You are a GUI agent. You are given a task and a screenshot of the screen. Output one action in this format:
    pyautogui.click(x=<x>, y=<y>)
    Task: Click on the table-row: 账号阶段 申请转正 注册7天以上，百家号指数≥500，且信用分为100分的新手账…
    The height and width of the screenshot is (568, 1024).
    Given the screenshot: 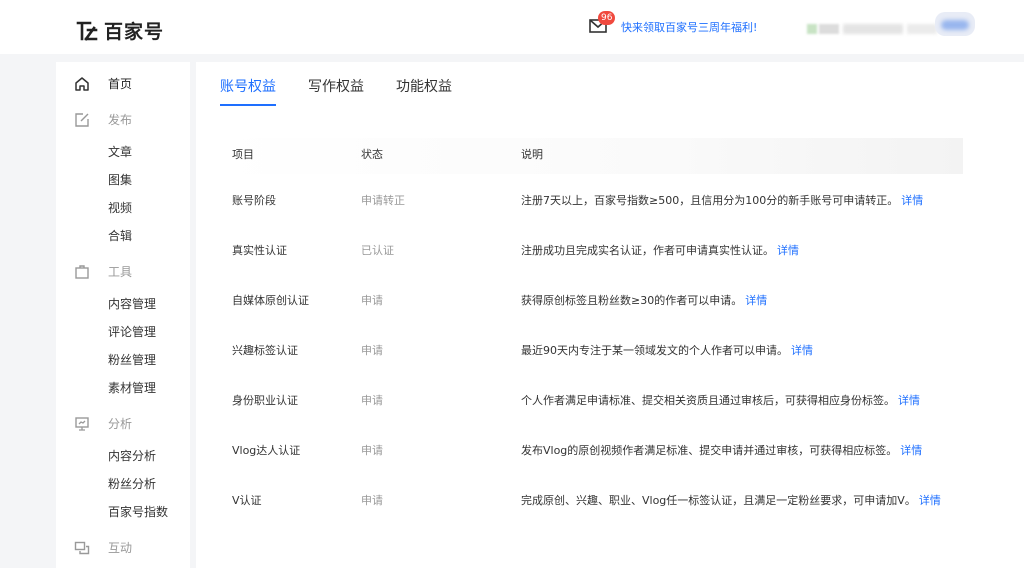 What is the action you would take?
    pyautogui.click(x=591, y=200)
    